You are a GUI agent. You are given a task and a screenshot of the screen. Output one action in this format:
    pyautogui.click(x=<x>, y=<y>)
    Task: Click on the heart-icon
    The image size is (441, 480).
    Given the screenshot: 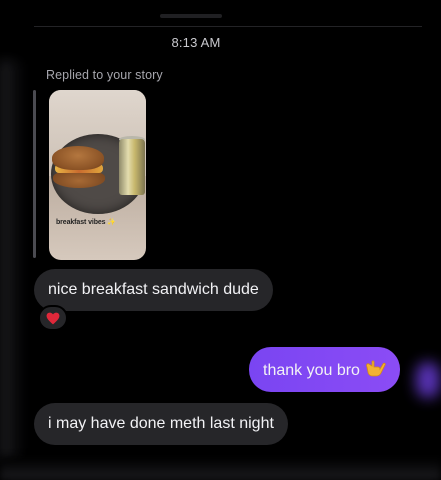 What is the action you would take?
    pyautogui.click(x=53, y=318)
    